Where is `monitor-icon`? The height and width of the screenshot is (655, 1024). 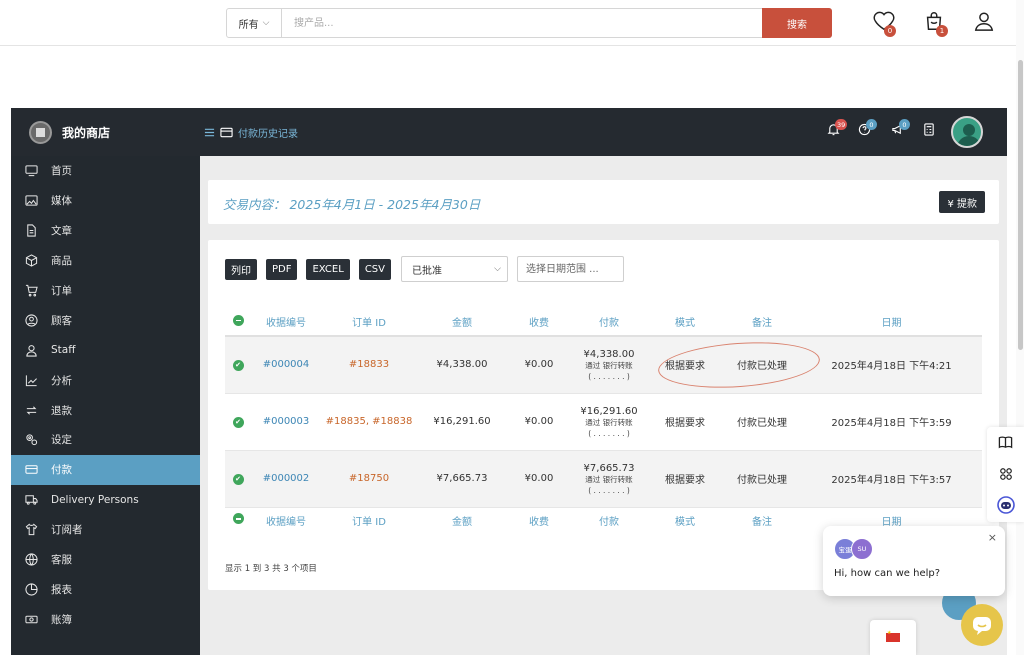
monitor-icon is located at coordinates (31, 171).